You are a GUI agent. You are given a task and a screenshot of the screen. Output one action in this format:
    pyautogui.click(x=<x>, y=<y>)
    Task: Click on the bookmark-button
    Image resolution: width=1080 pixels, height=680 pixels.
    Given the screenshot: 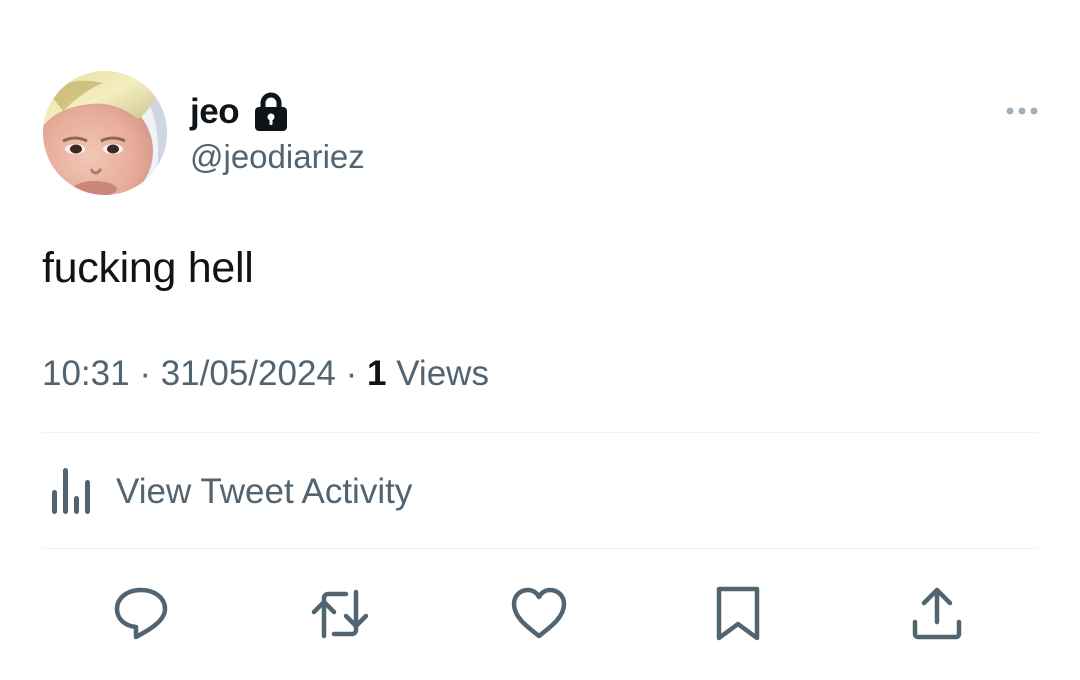 What is the action you would take?
    pyautogui.click(x=738, y=614)
    